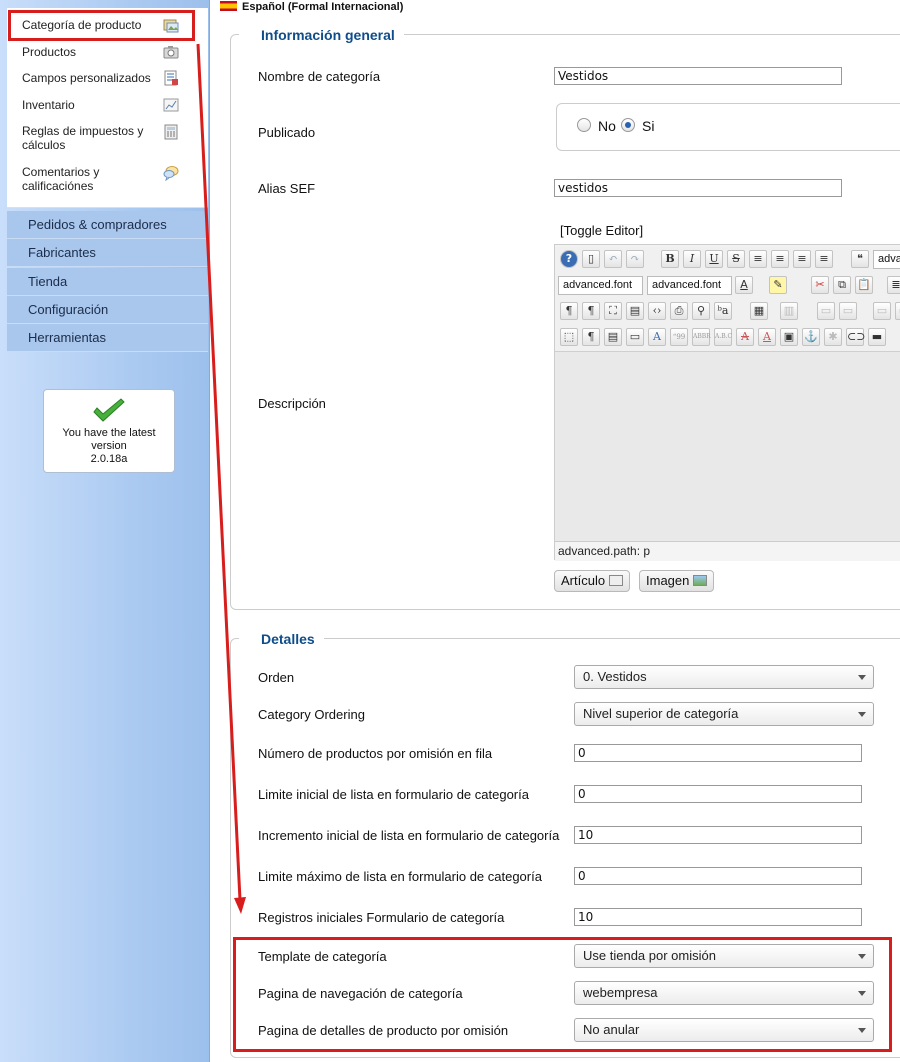 The width and height of the screenshot is (900, 1062). I want to click on cite-icon: “99, so click(679, 337).